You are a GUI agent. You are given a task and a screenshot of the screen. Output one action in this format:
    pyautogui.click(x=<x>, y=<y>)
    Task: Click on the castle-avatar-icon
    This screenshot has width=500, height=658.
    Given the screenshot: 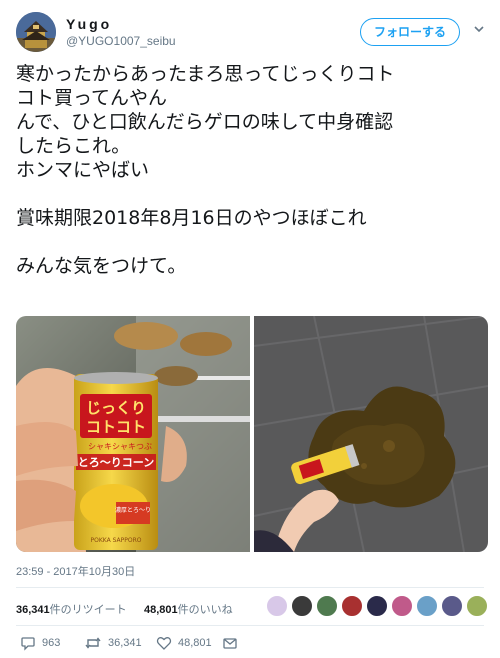 What is the action you would take?
    pyautogui.click(x=36, y=32)
    